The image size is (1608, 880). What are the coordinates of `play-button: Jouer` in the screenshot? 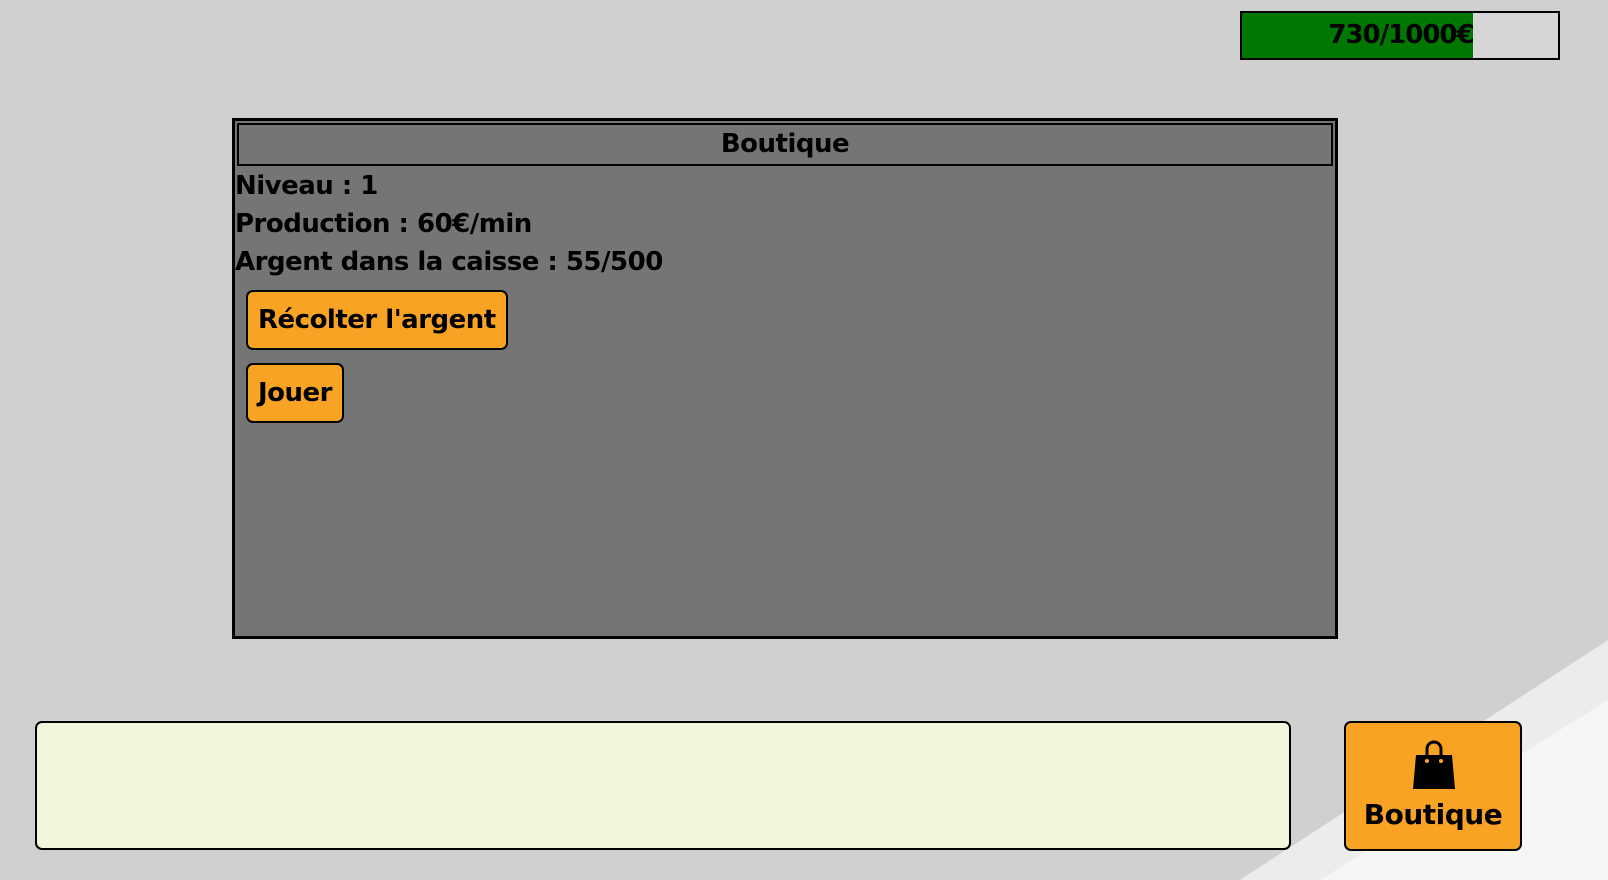 It's located at (295, 393).